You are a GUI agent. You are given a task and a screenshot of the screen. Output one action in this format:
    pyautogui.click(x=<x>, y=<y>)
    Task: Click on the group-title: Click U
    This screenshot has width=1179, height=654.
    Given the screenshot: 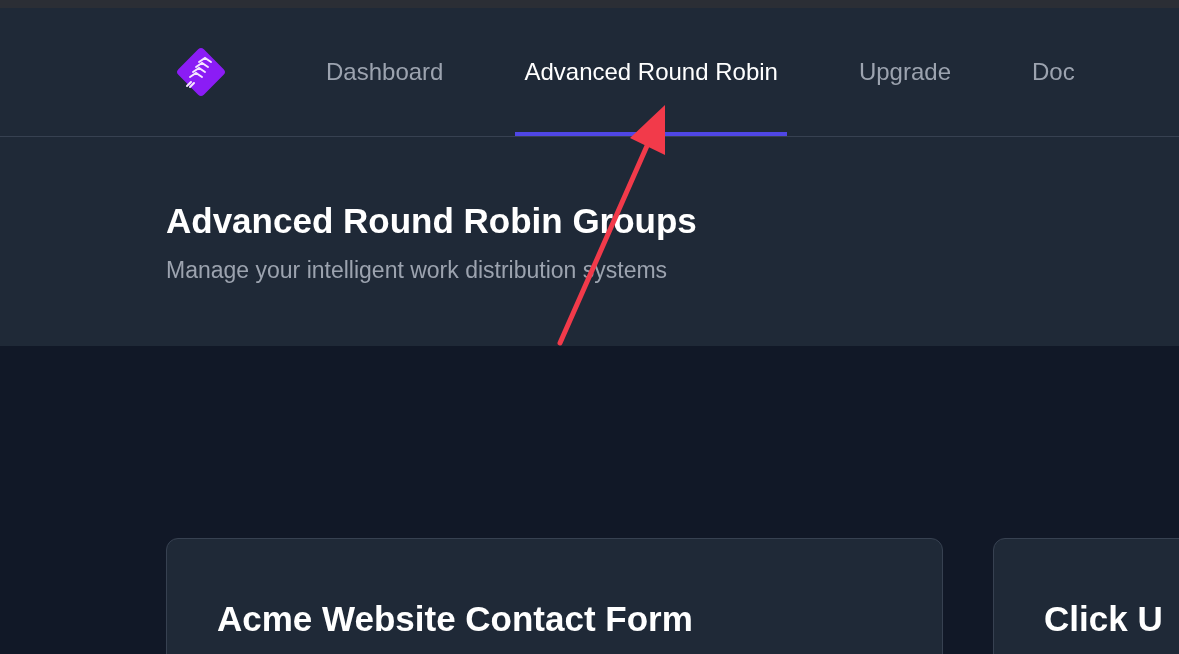 What is the action you would take?
    pyautogui.click(x=1104, y=619)
    